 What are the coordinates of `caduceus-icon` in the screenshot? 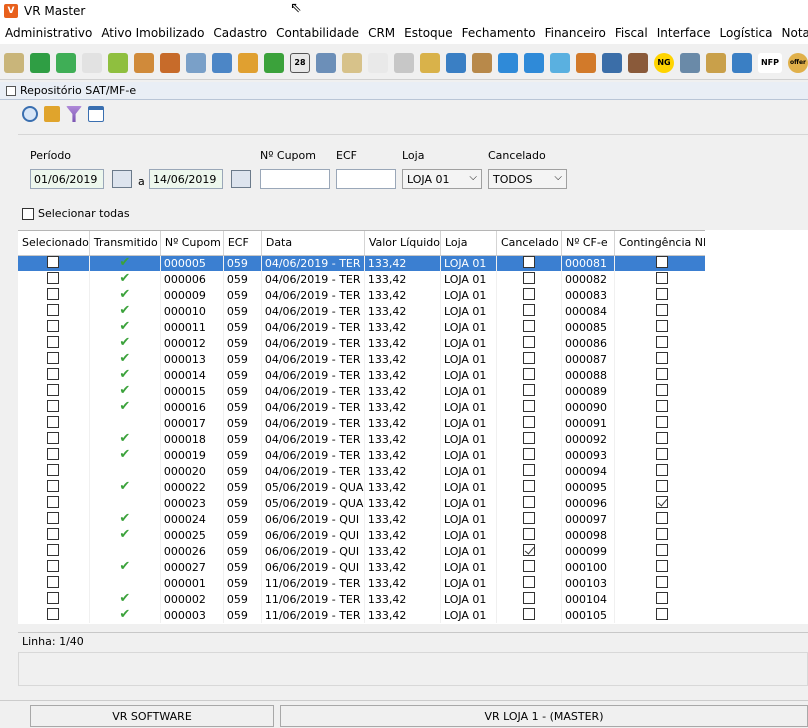 It's located at (716, 62).